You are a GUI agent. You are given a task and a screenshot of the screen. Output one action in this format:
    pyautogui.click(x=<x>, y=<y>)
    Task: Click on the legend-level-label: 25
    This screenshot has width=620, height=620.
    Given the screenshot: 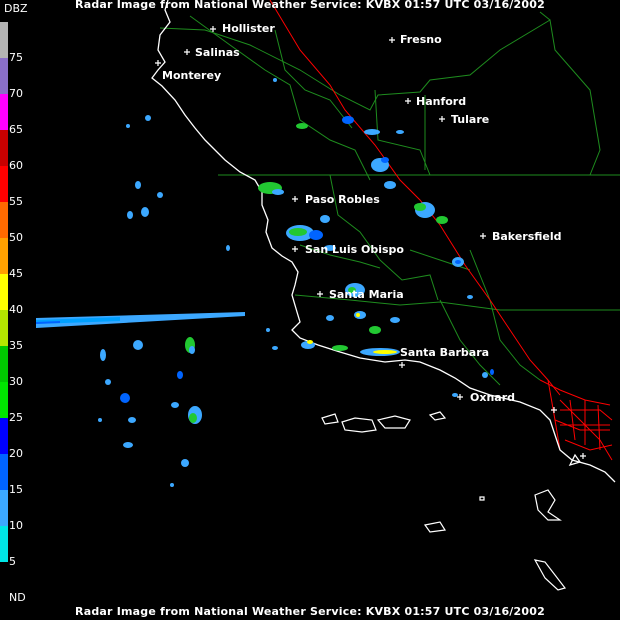 What is the action you would take?
    pyautogui.click(x=16, y=417)
    